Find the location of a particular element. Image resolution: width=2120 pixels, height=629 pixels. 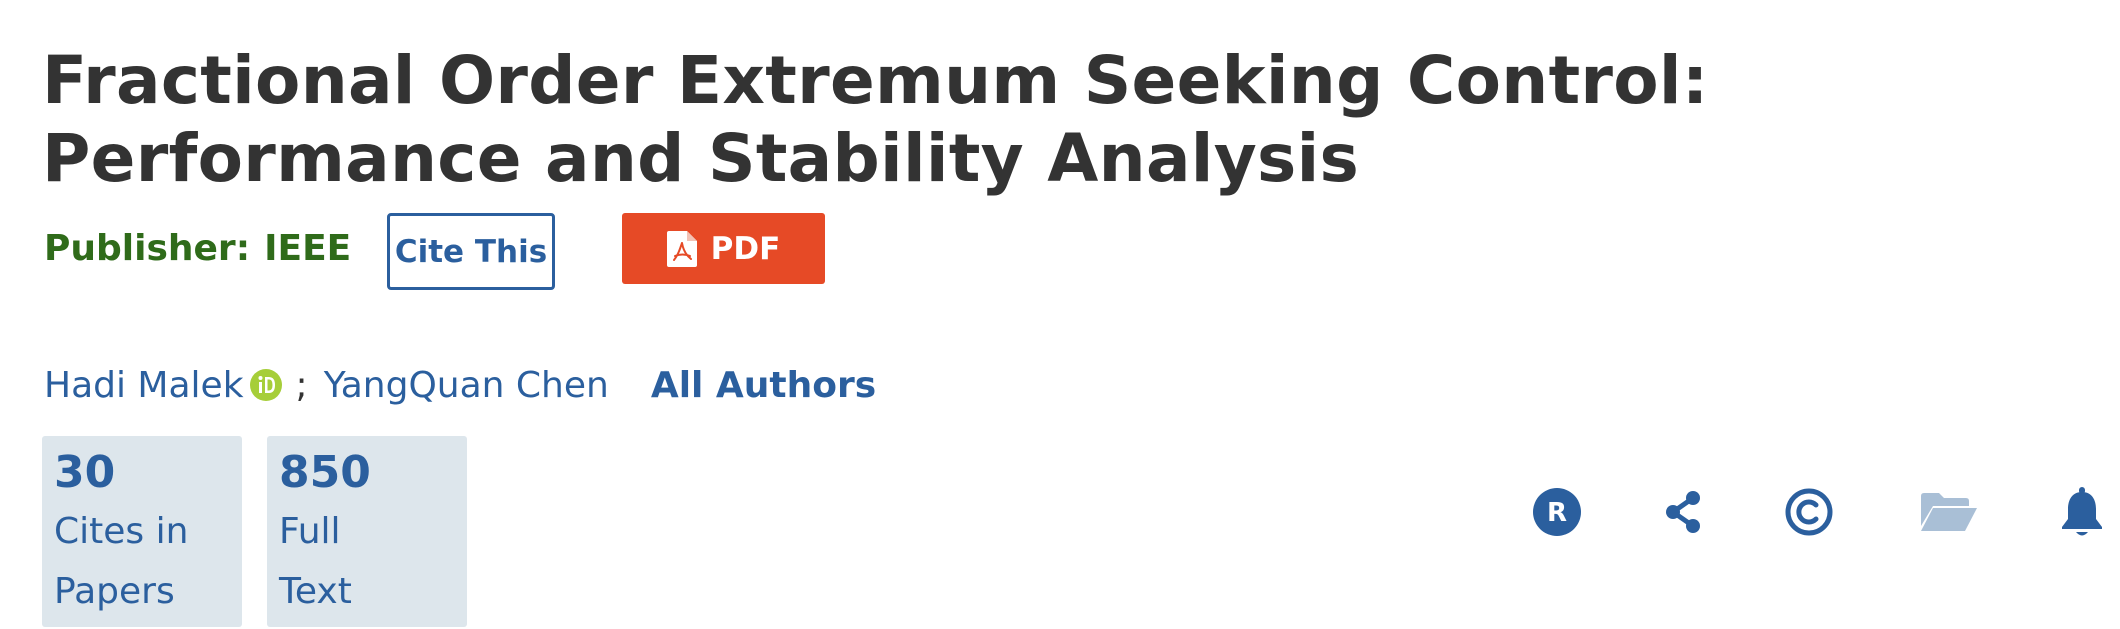

metric-label-line2: Papers is located at coordinates (114, 591).